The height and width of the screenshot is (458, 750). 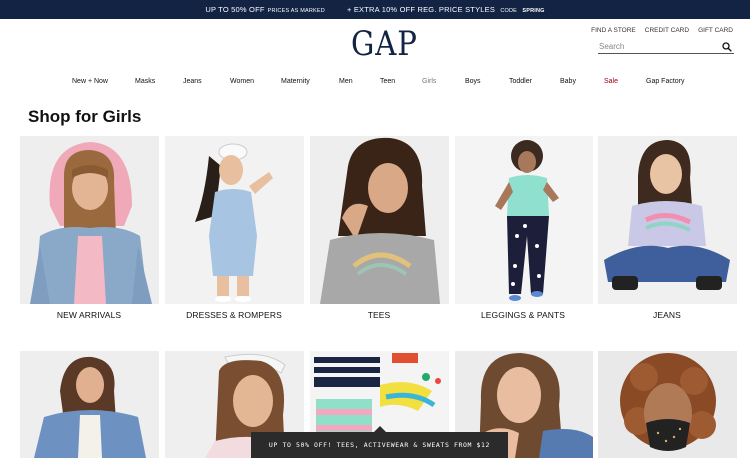 I want to click on find-a-store-link: FIND A STORE, so click(x=613, y=30).